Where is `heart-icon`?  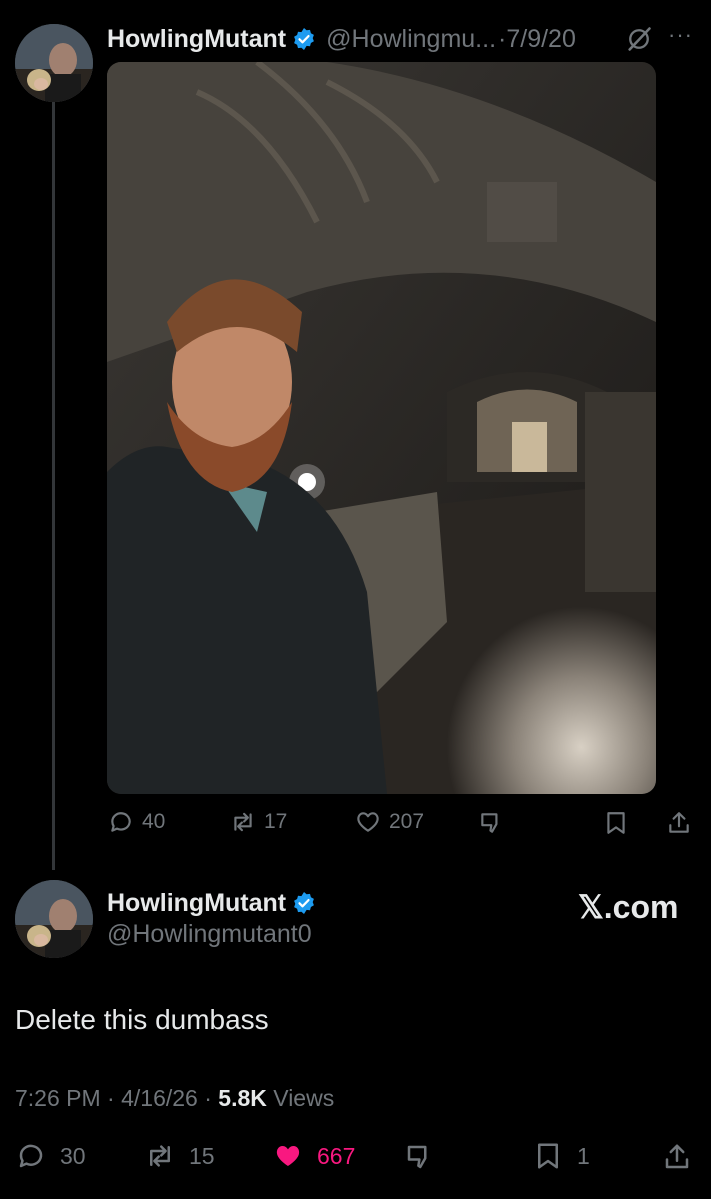
heart-icon is located at coordinates (368, 822).